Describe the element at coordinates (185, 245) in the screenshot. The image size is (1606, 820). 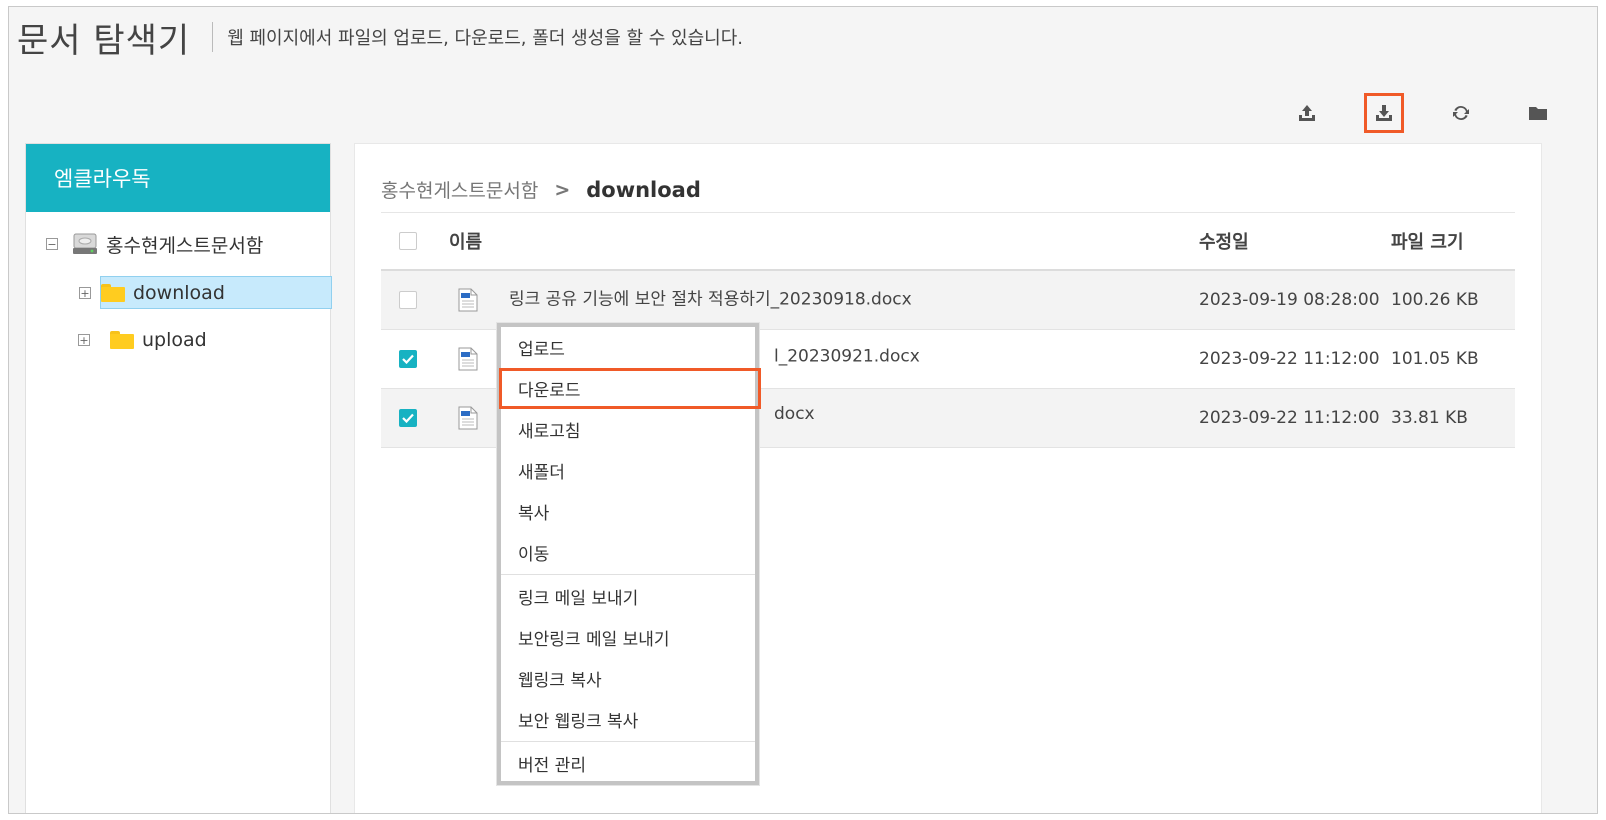
I see `tree-root-label: 홍수현게스트문서함` at that location.